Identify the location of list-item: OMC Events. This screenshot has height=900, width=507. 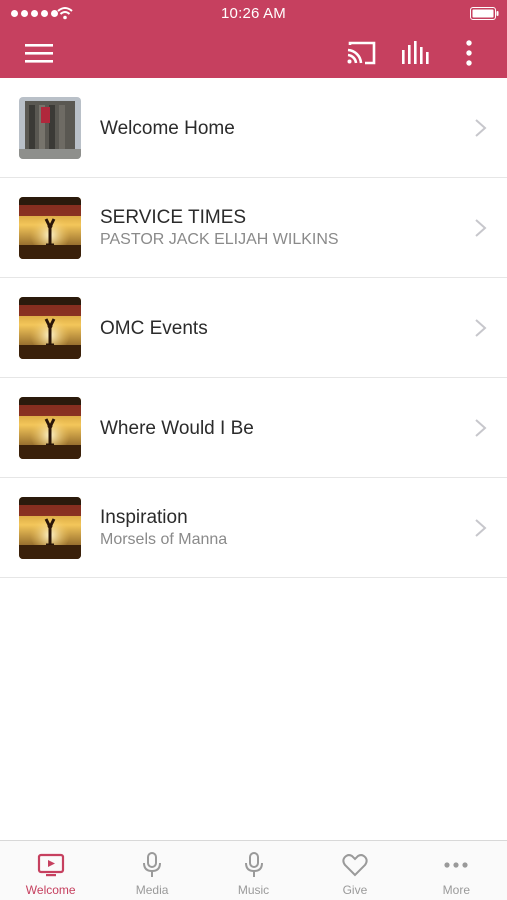
(253, 328).